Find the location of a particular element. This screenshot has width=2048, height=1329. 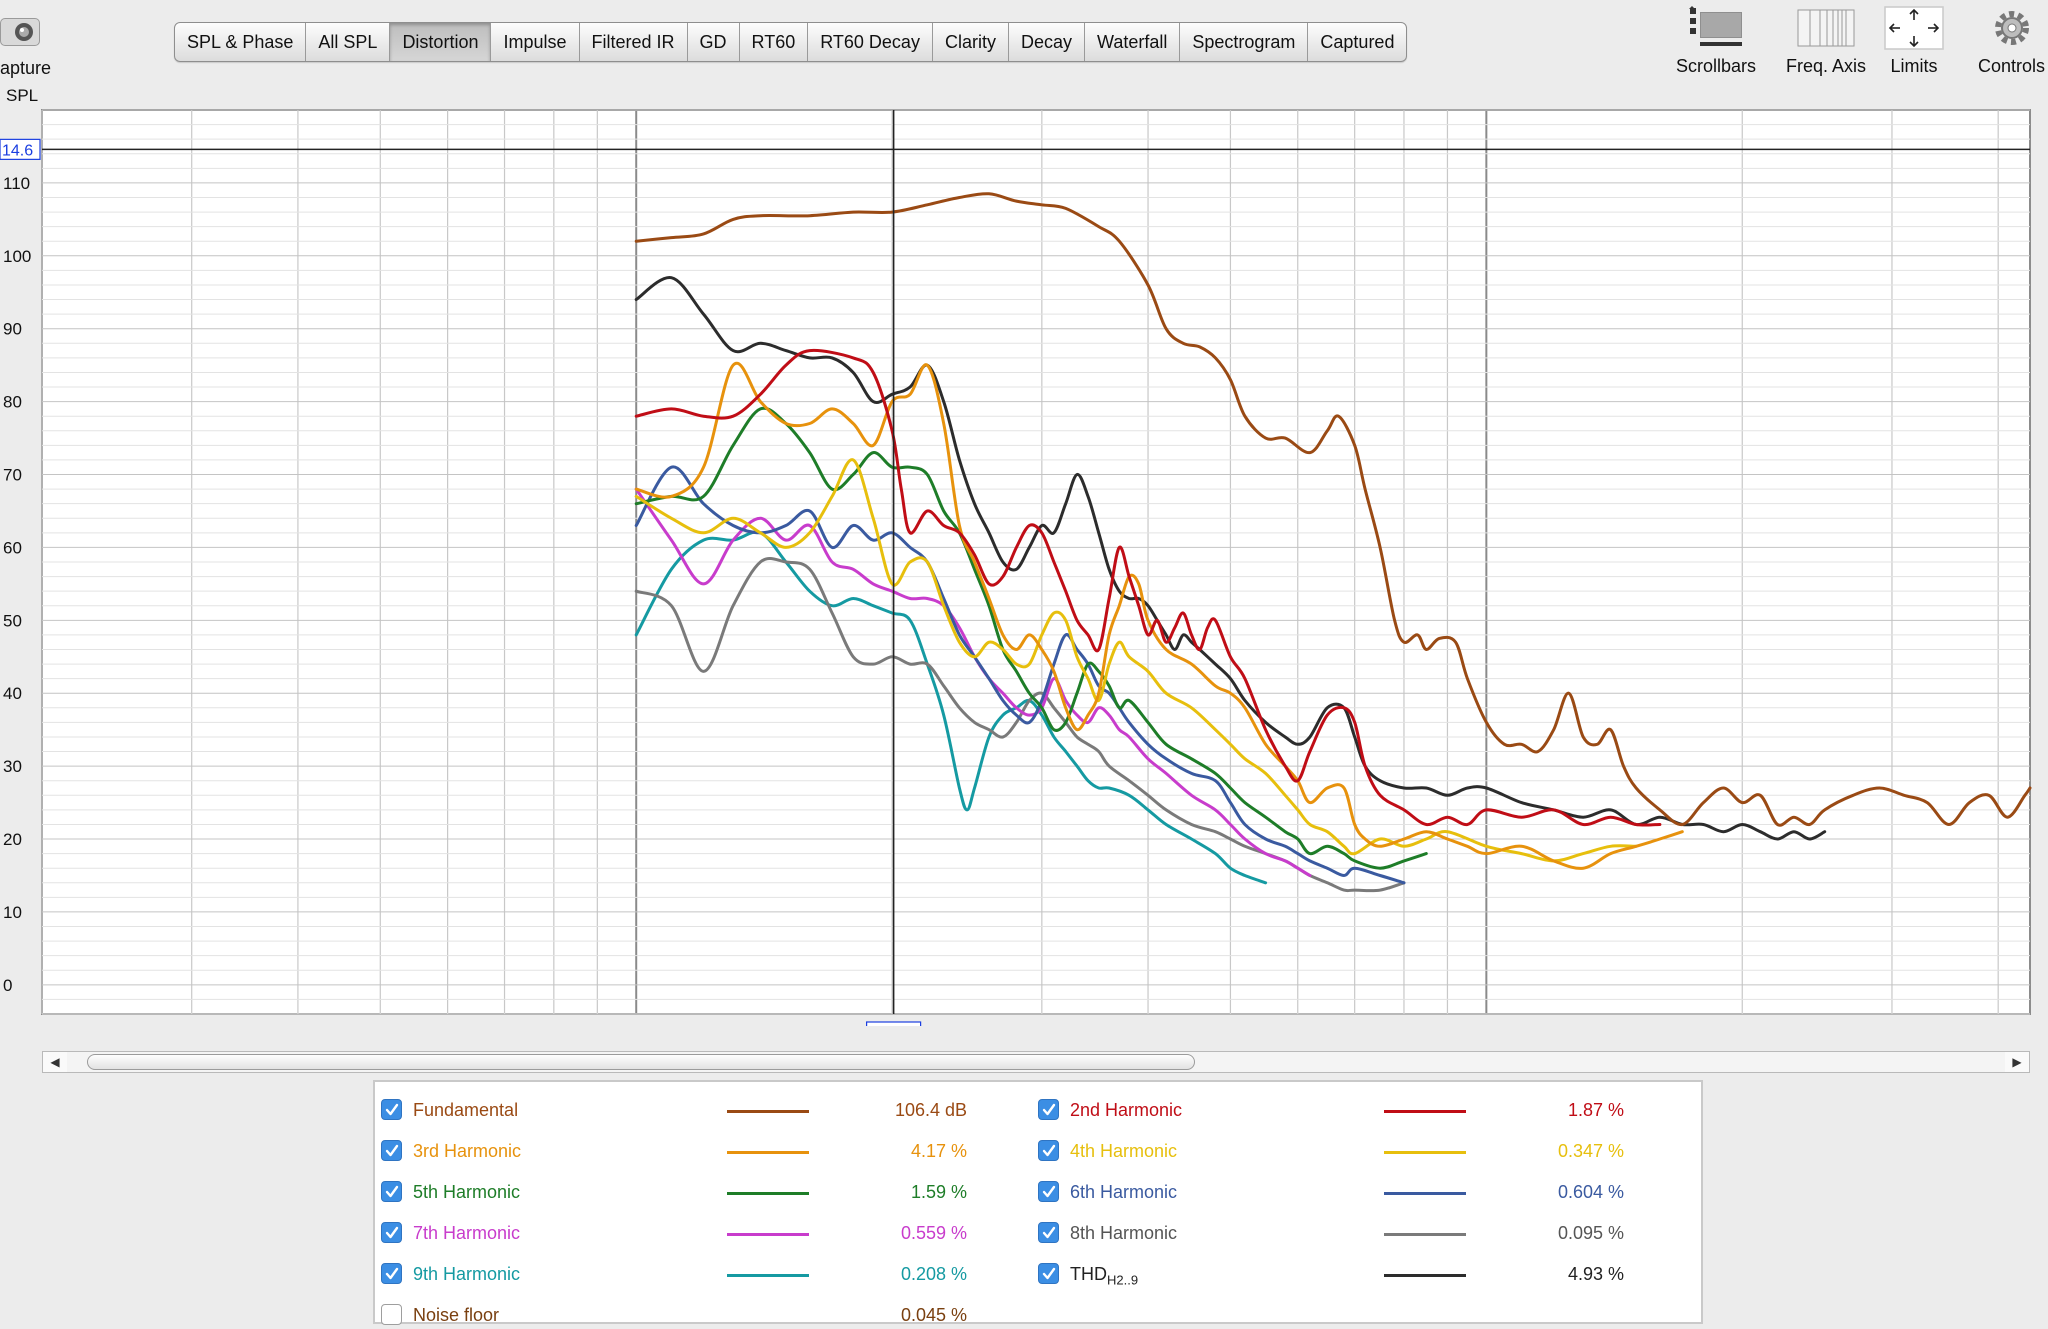

x-tick-label: 50 is located at coordinates (1230, 1024).